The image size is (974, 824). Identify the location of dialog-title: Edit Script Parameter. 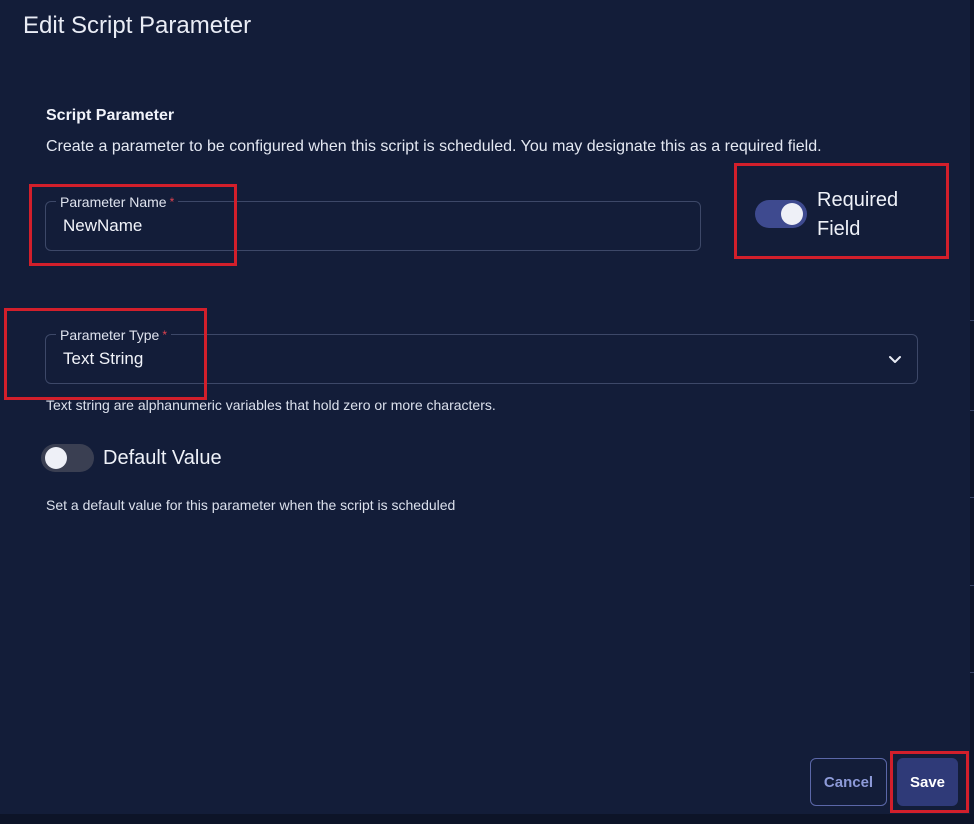
(137, 25).